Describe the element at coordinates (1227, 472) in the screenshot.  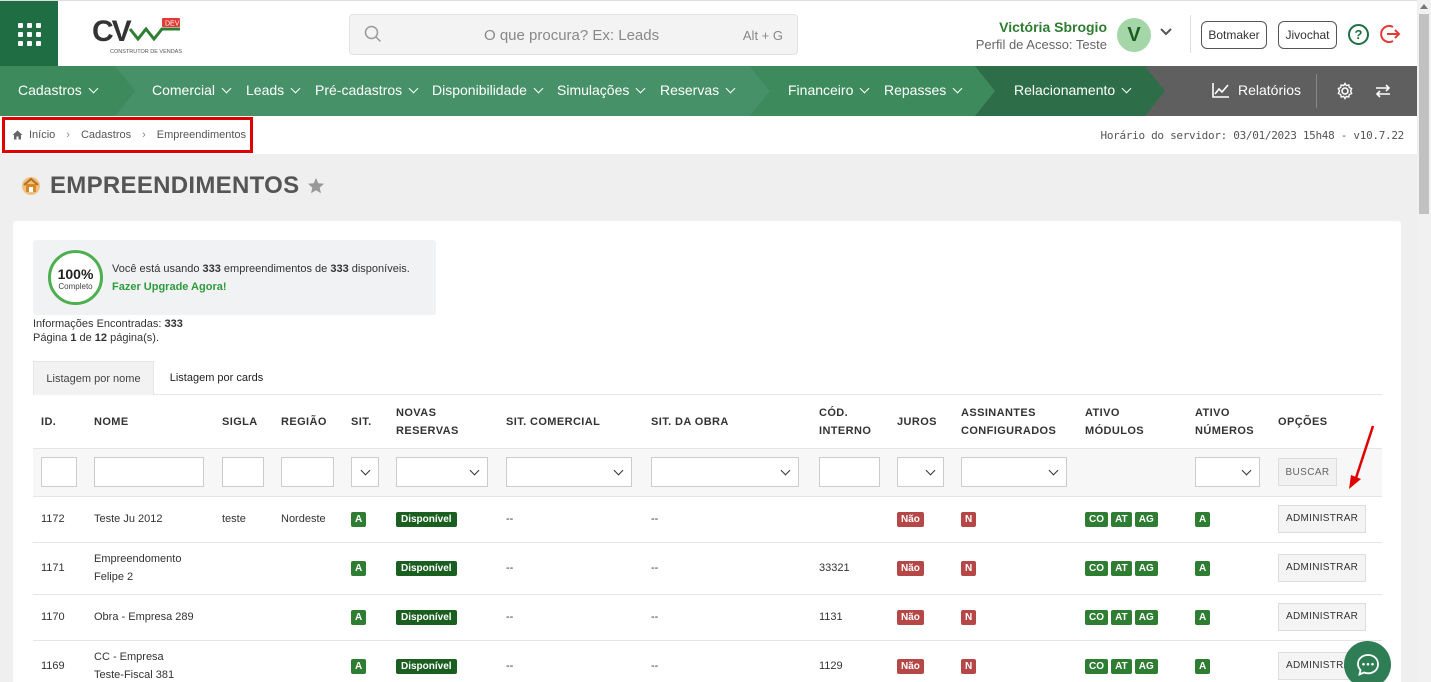
I see `filter-numeros-select` at that location.